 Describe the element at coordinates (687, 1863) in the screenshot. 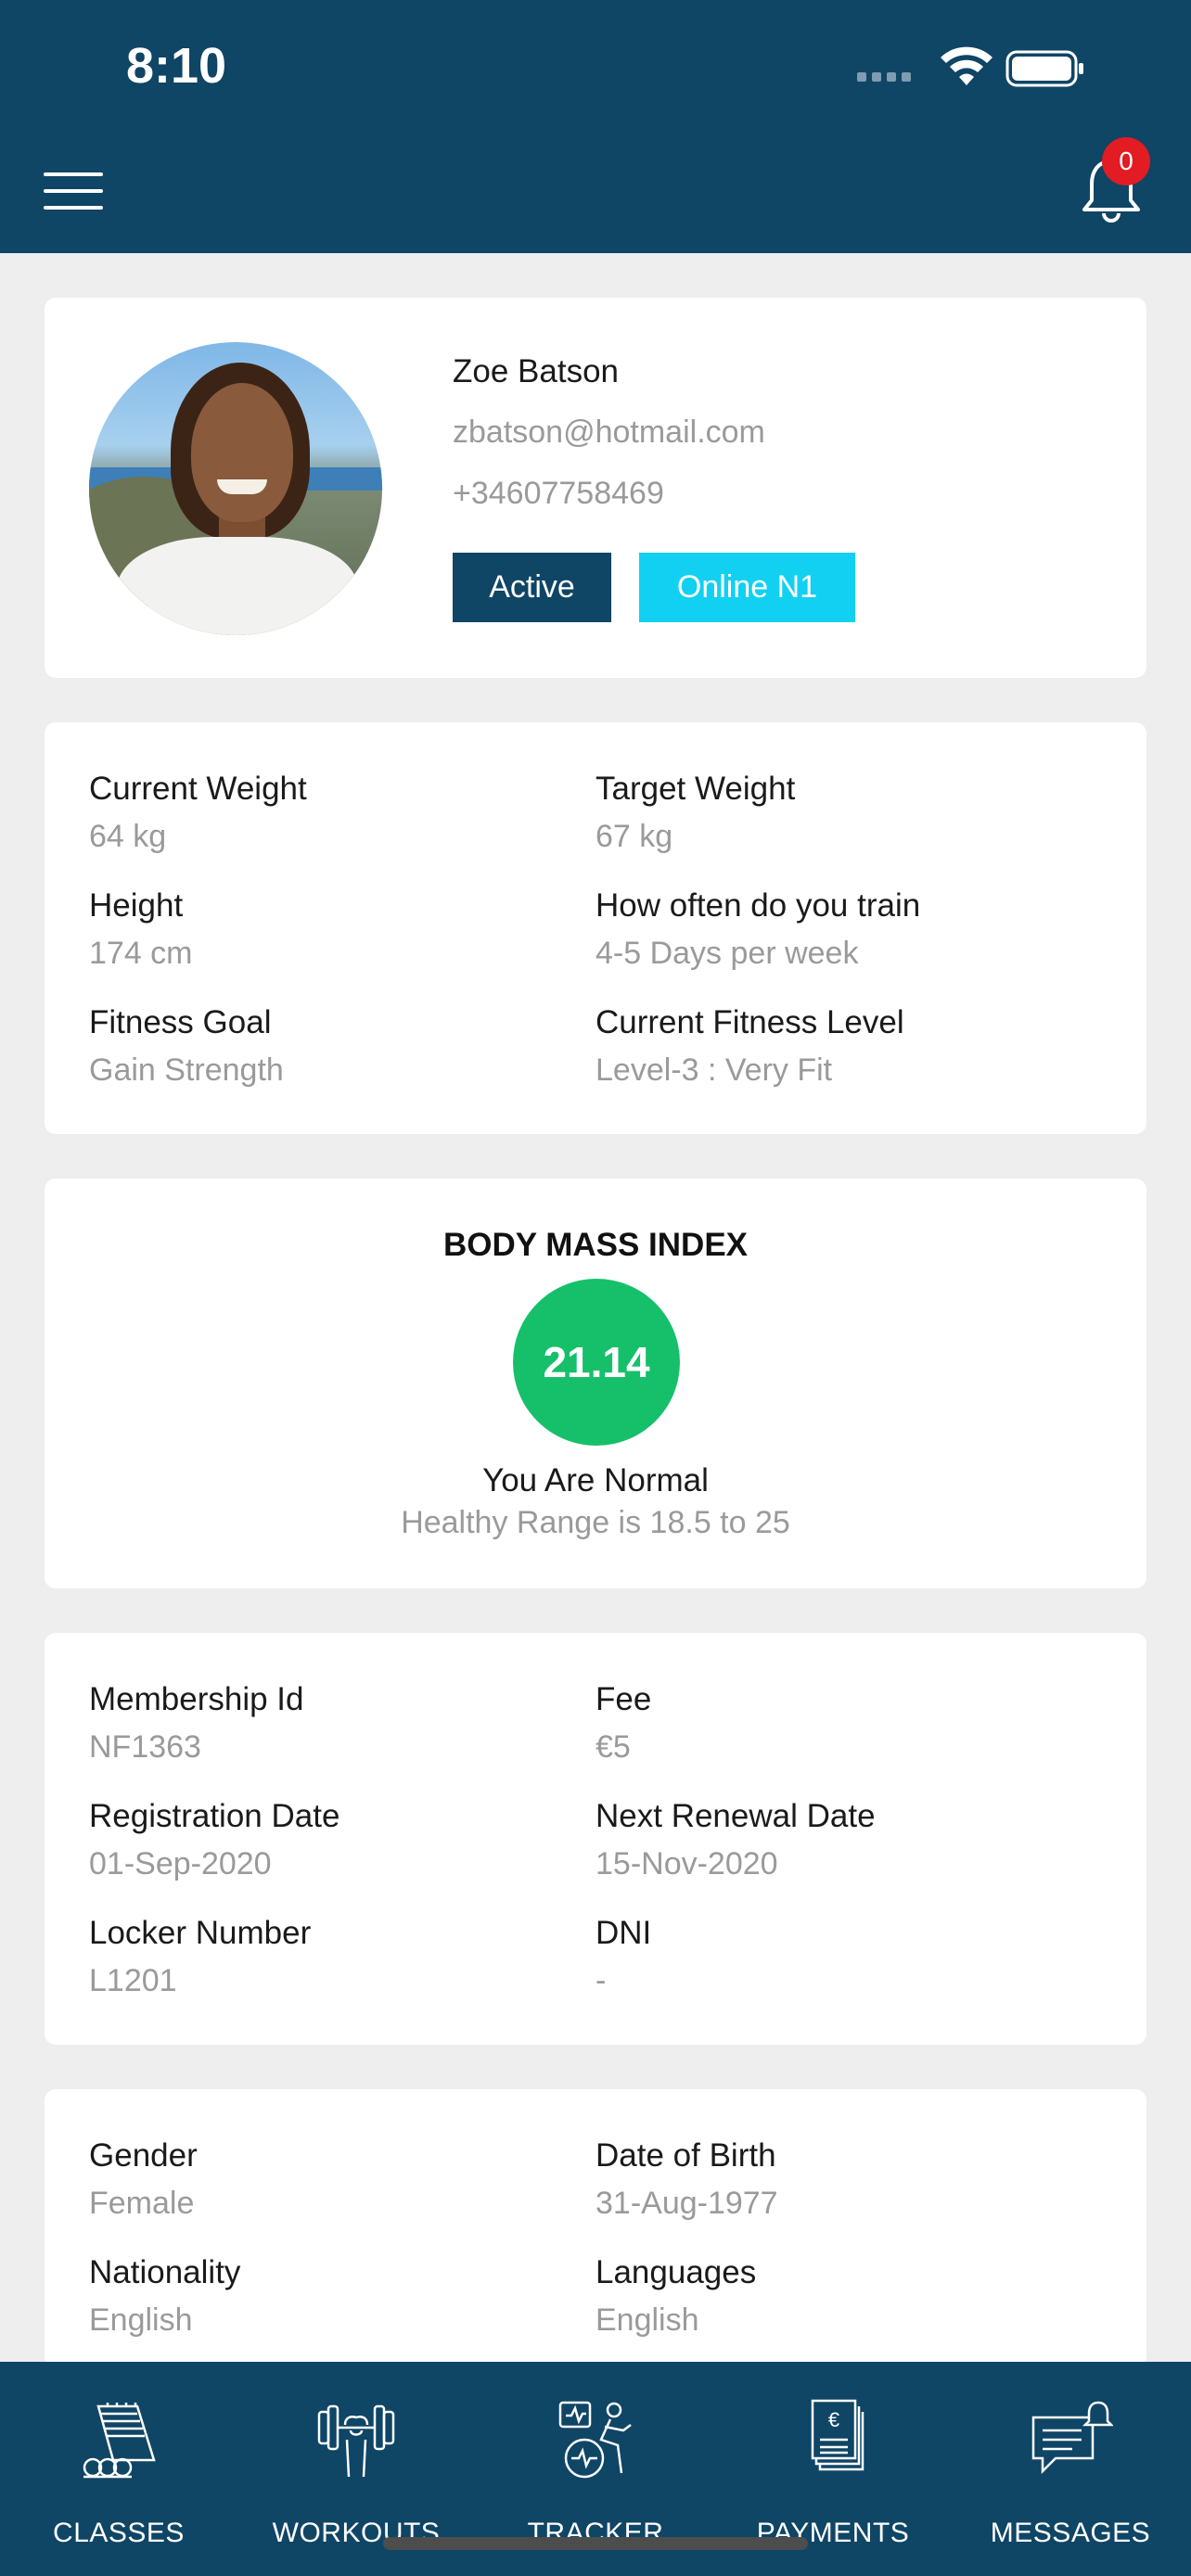

I see `renewal-date-value: 15-Nov-2020` at that location.